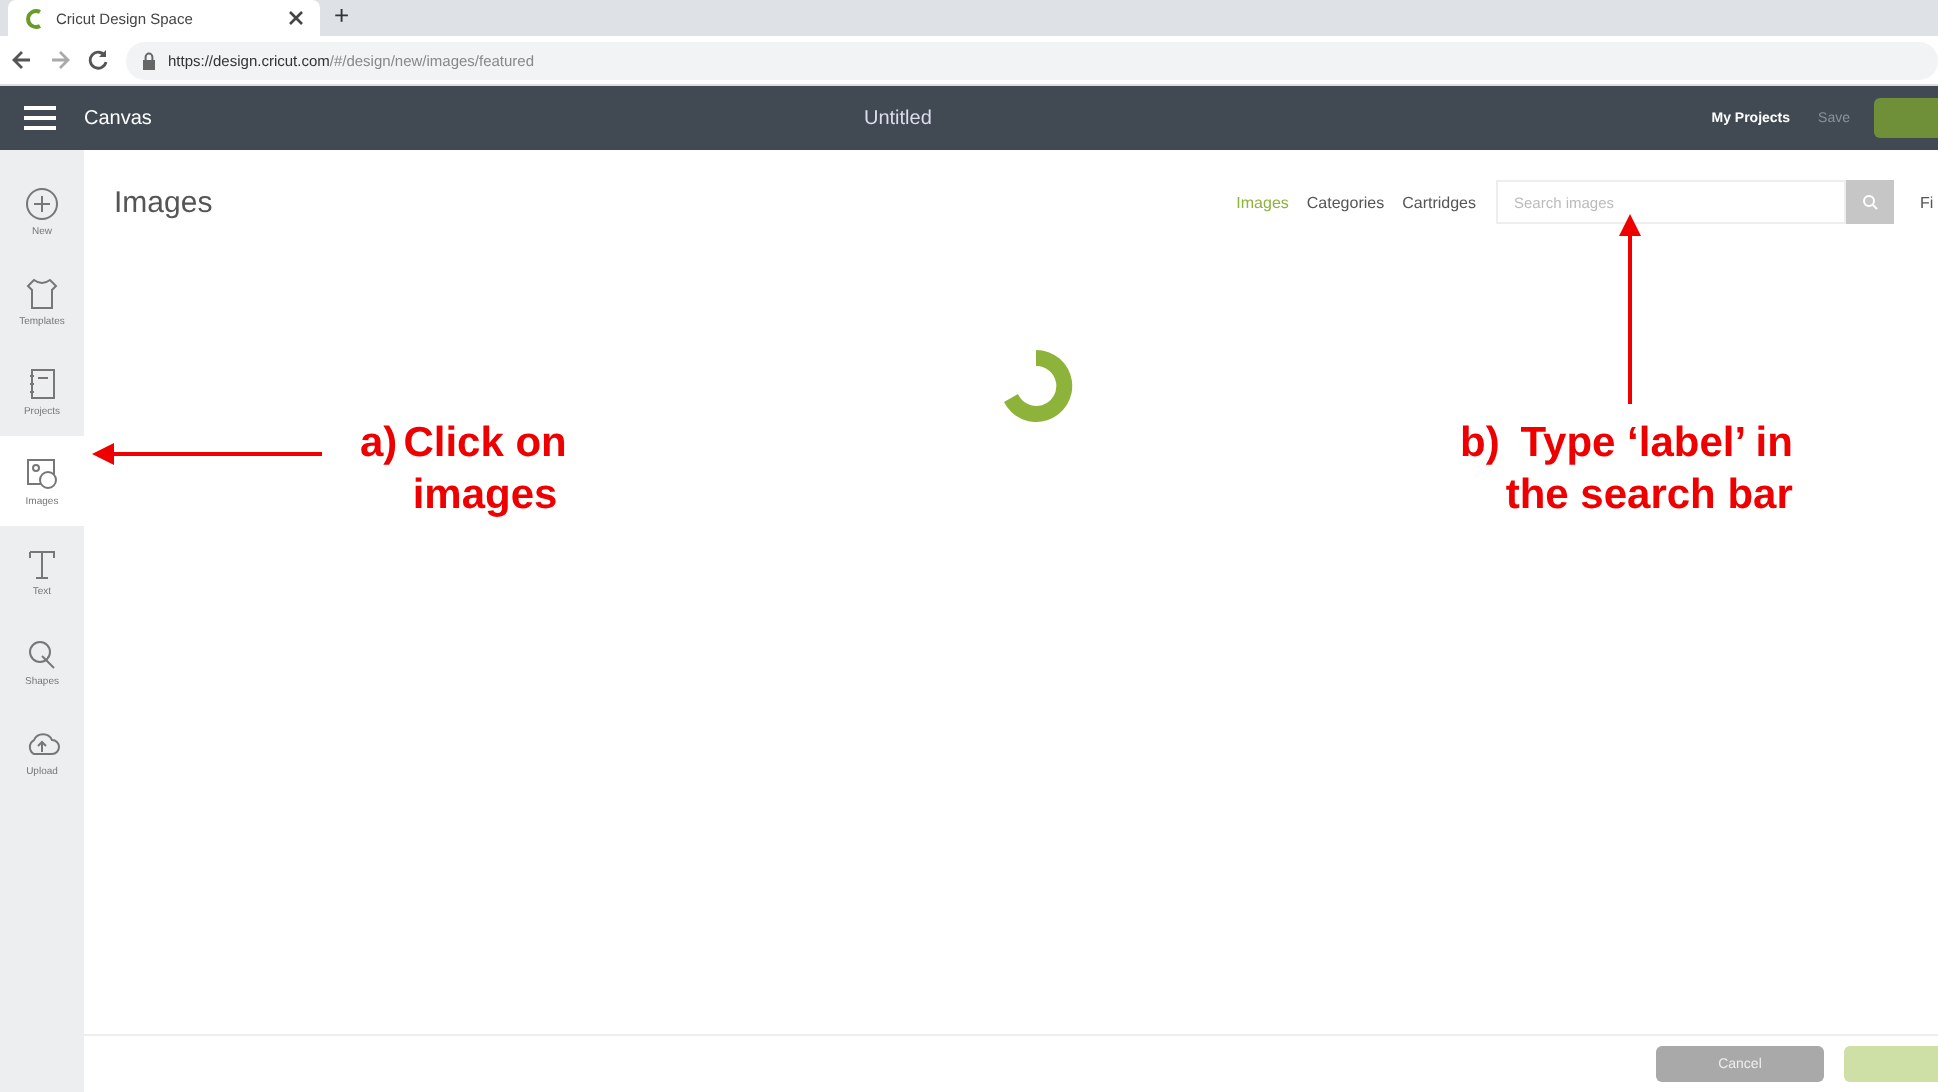  What do you see at coordinates (42, 293) in the screenshot?
I see `shirt-icon` at bounding box center [42, 293].